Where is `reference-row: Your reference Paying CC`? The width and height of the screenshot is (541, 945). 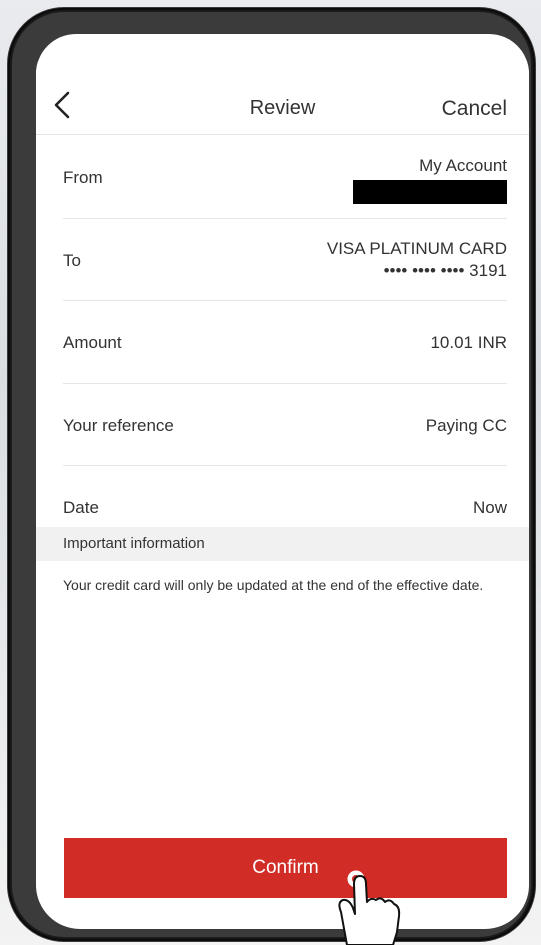 reference-row: Your reference Paying CC is located at coordinates (285, 424).